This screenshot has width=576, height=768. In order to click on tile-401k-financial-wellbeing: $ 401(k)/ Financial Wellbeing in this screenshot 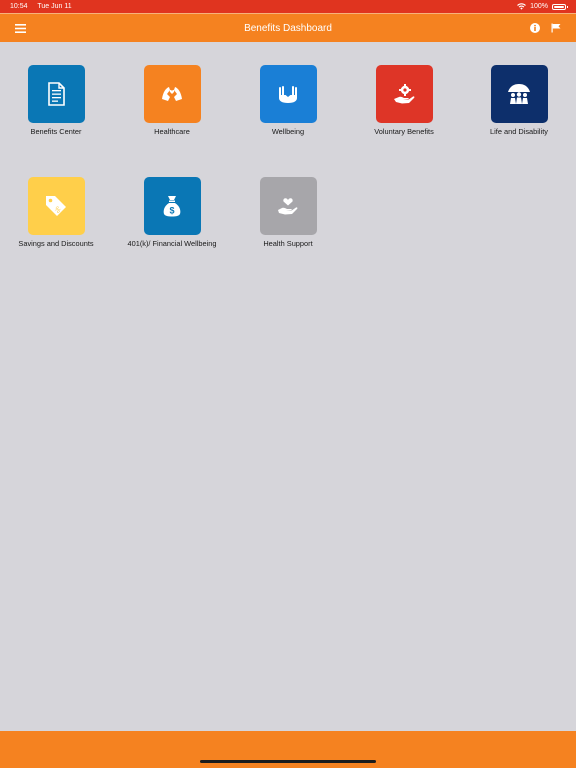, I will do `click(172, 204)`.